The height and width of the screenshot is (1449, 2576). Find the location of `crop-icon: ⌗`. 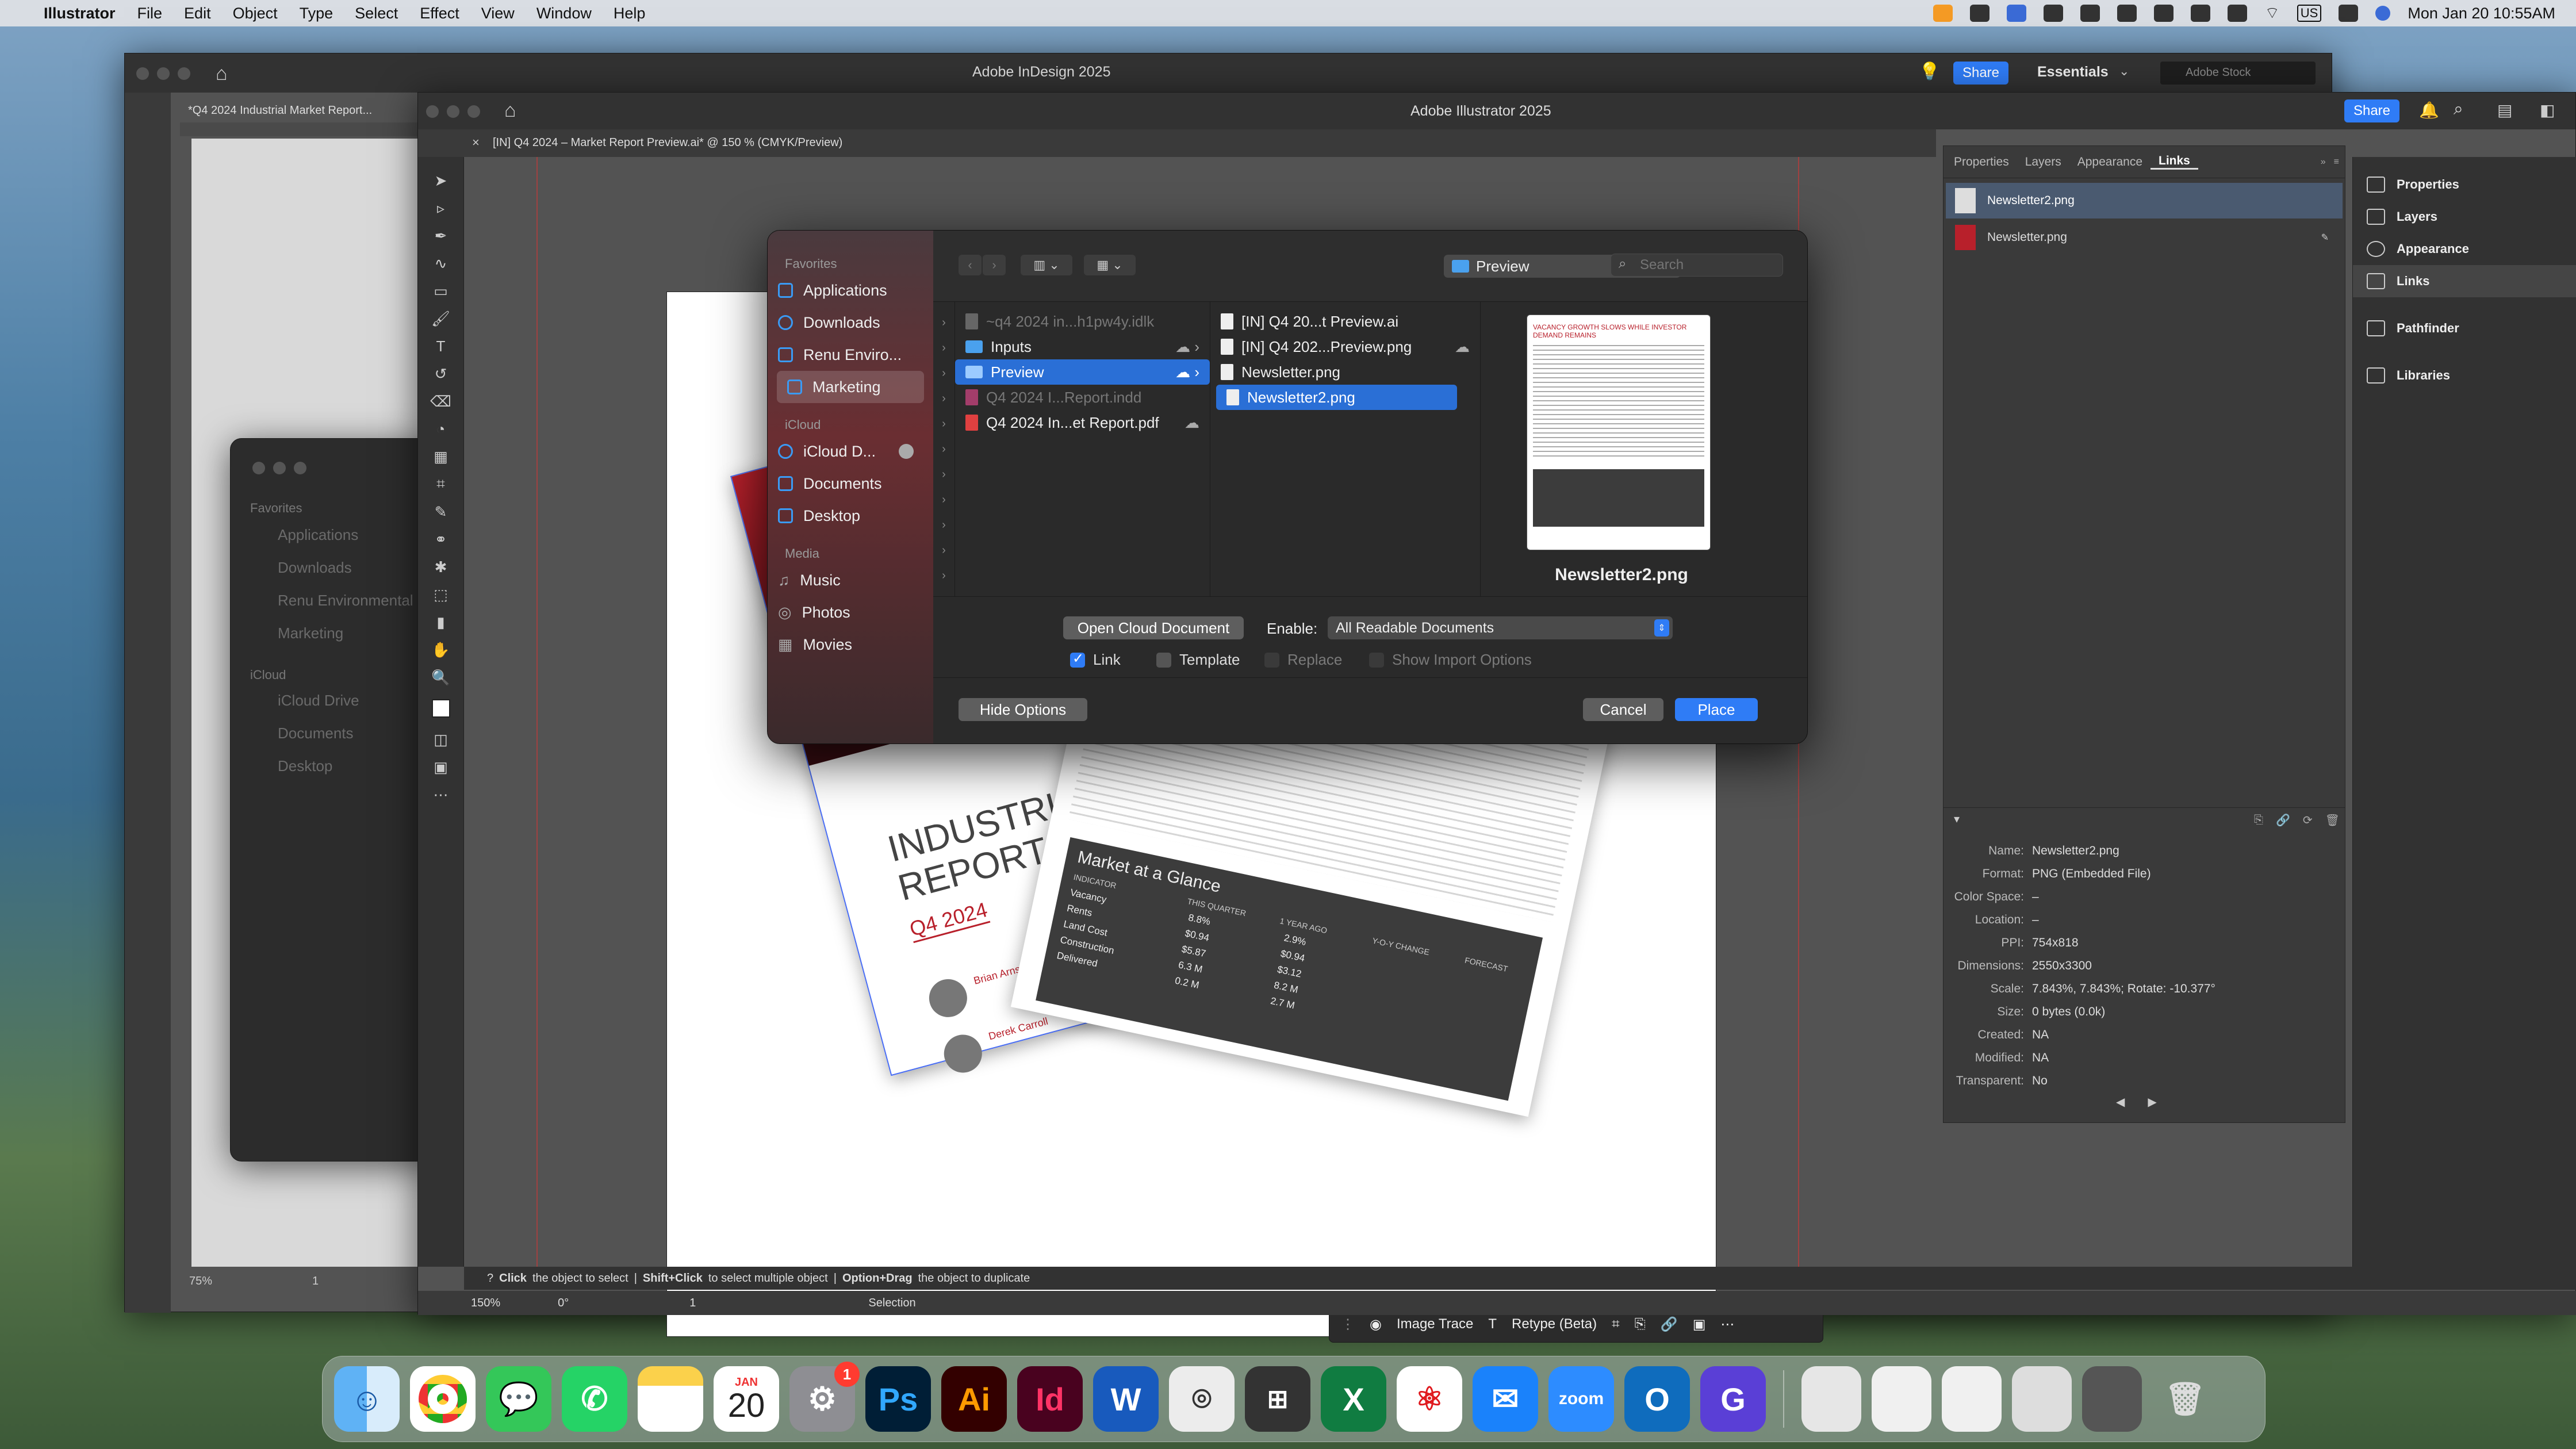

crop-icon: ⌗ is located at coordinates (1616, 1324).